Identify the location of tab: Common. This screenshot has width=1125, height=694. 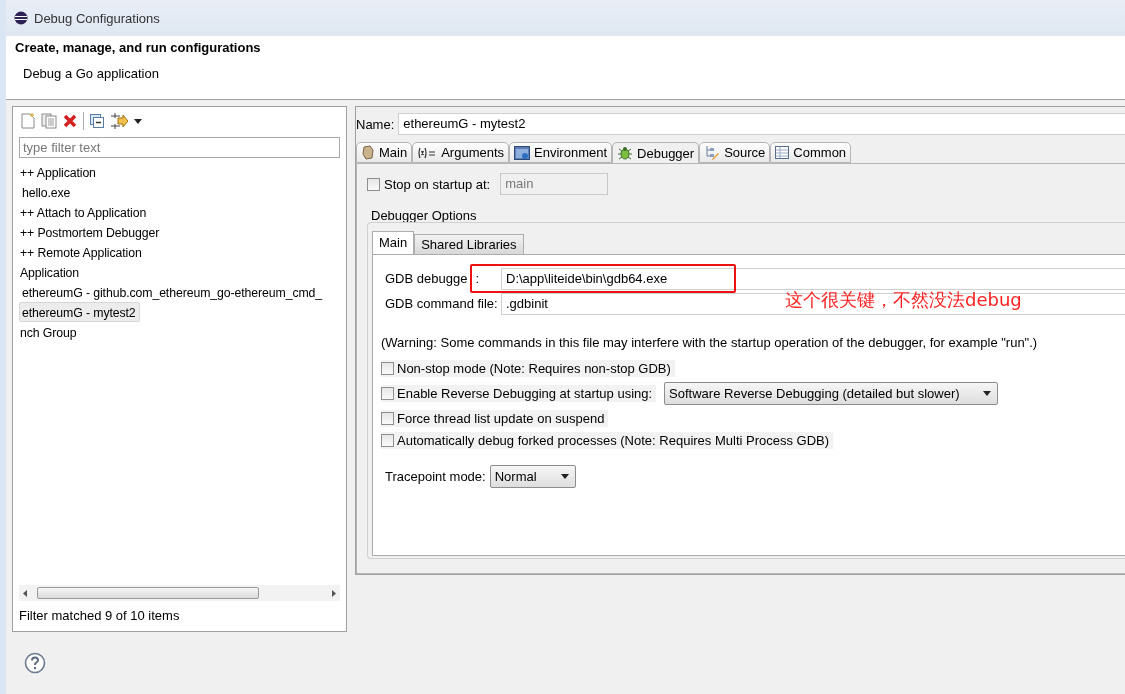
(811, 152).